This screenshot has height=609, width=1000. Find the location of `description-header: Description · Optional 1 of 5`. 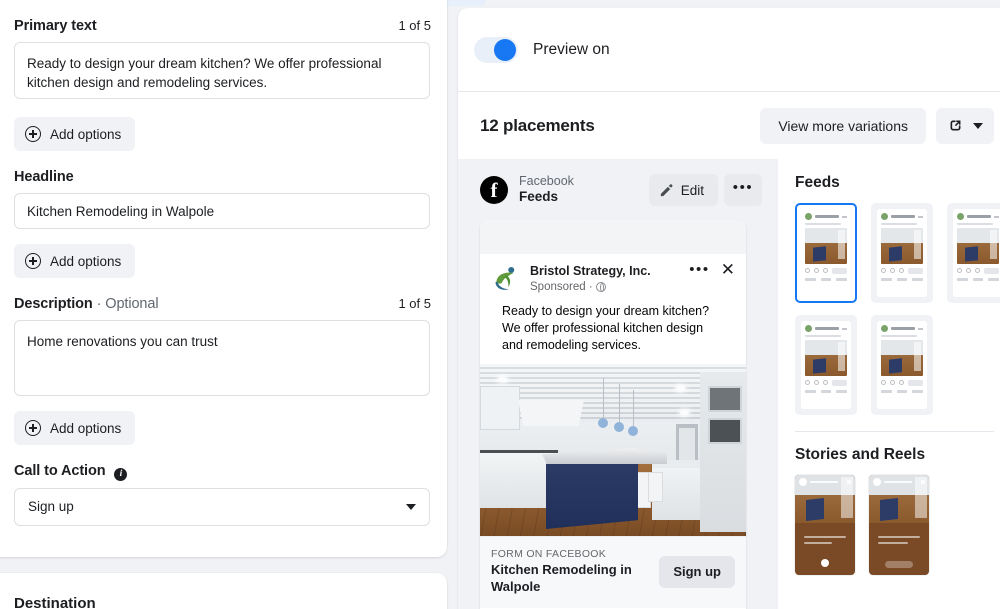

description-header: Description · Optional 1 of 5 is located at coordinates (222, 304).